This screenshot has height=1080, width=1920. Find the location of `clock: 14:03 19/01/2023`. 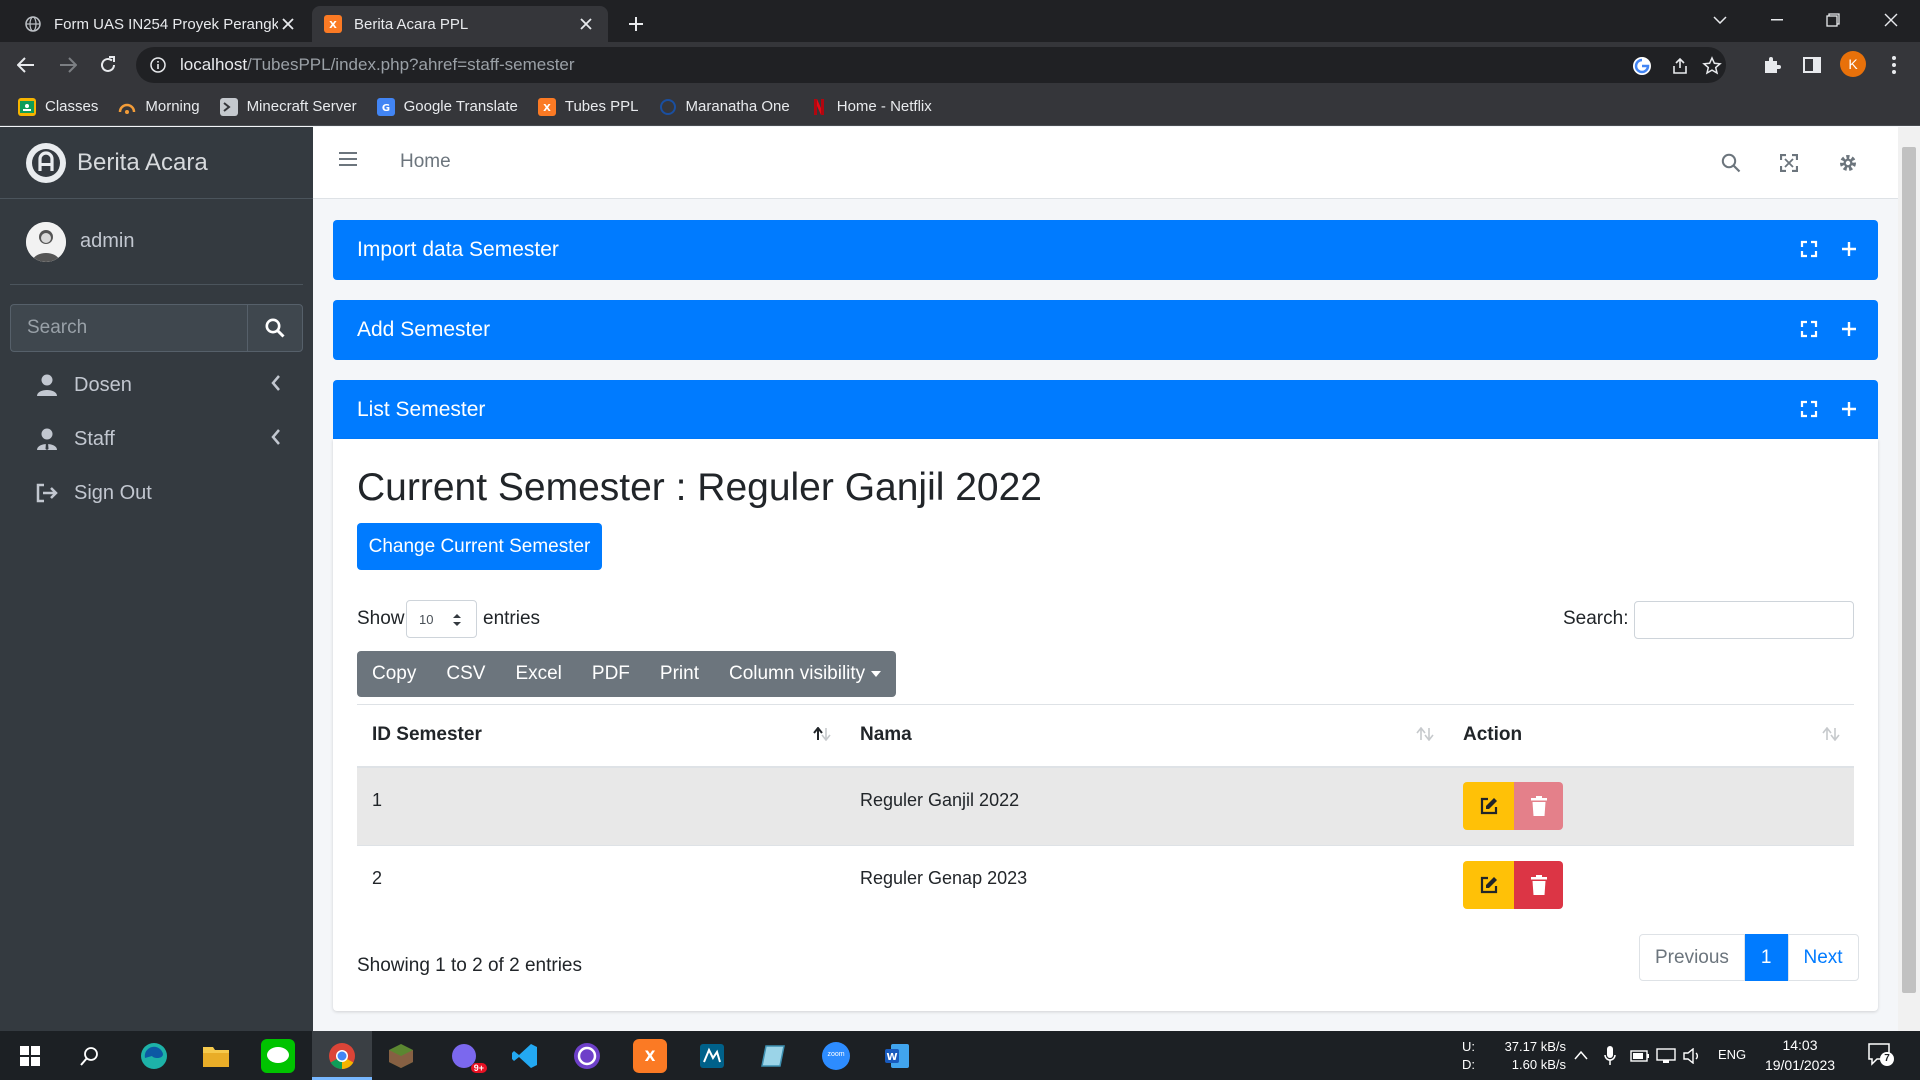

clock: 14:03 19/01/2023 is located at coordinates (1800, 1055).